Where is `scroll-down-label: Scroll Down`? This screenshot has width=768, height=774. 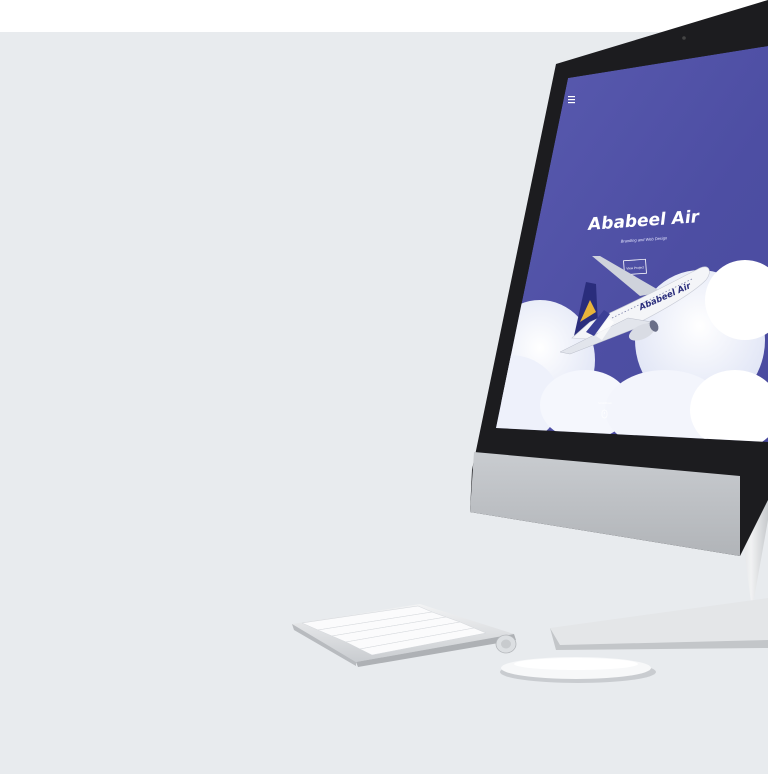
scroll-down-label: Scroll Down is located at coordinates (605, 403).